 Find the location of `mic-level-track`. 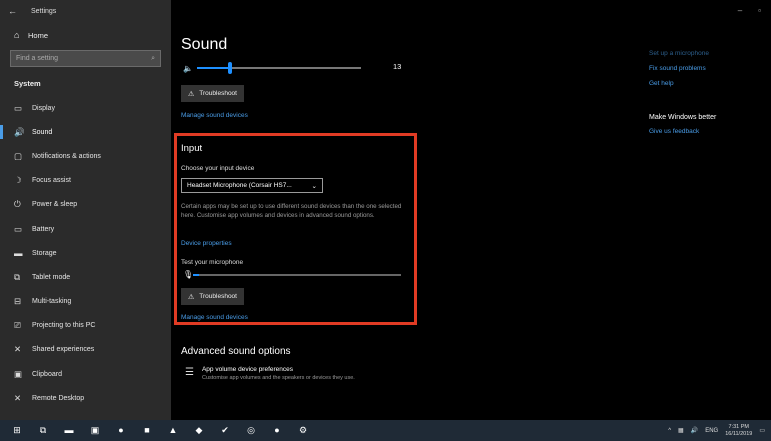

mic-level-track is located at coordinates (297, 274).